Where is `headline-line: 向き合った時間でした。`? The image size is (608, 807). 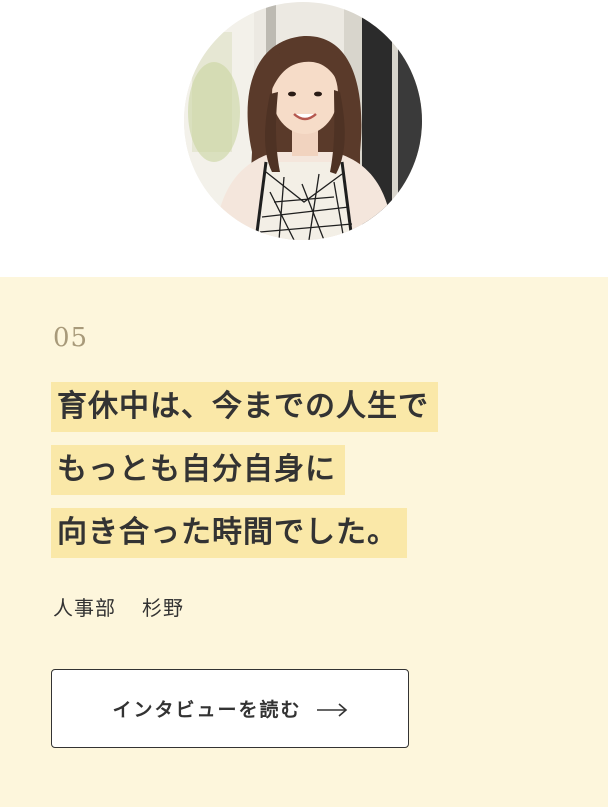 headline-line: 向き合った時間でした。 is located at coordinates (244, 533).